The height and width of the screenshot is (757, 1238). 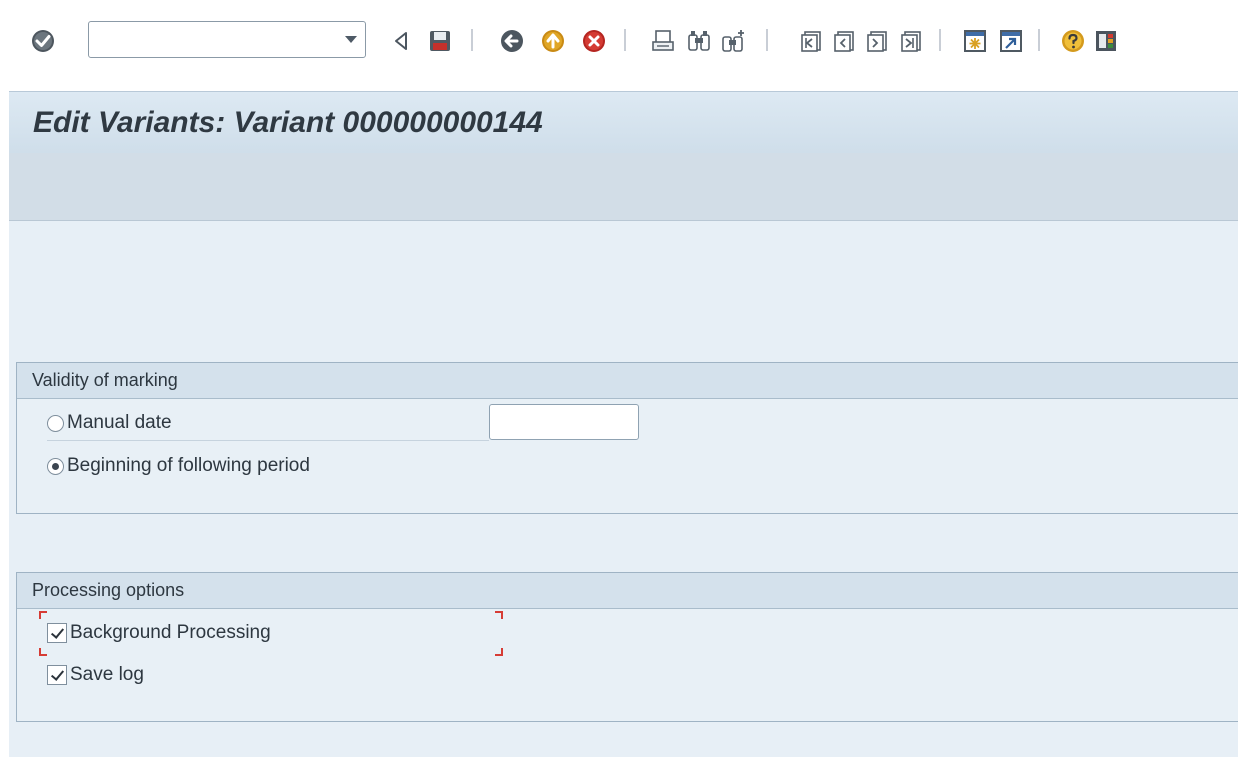 I want to click on command-field, so click(x=227, y=39).